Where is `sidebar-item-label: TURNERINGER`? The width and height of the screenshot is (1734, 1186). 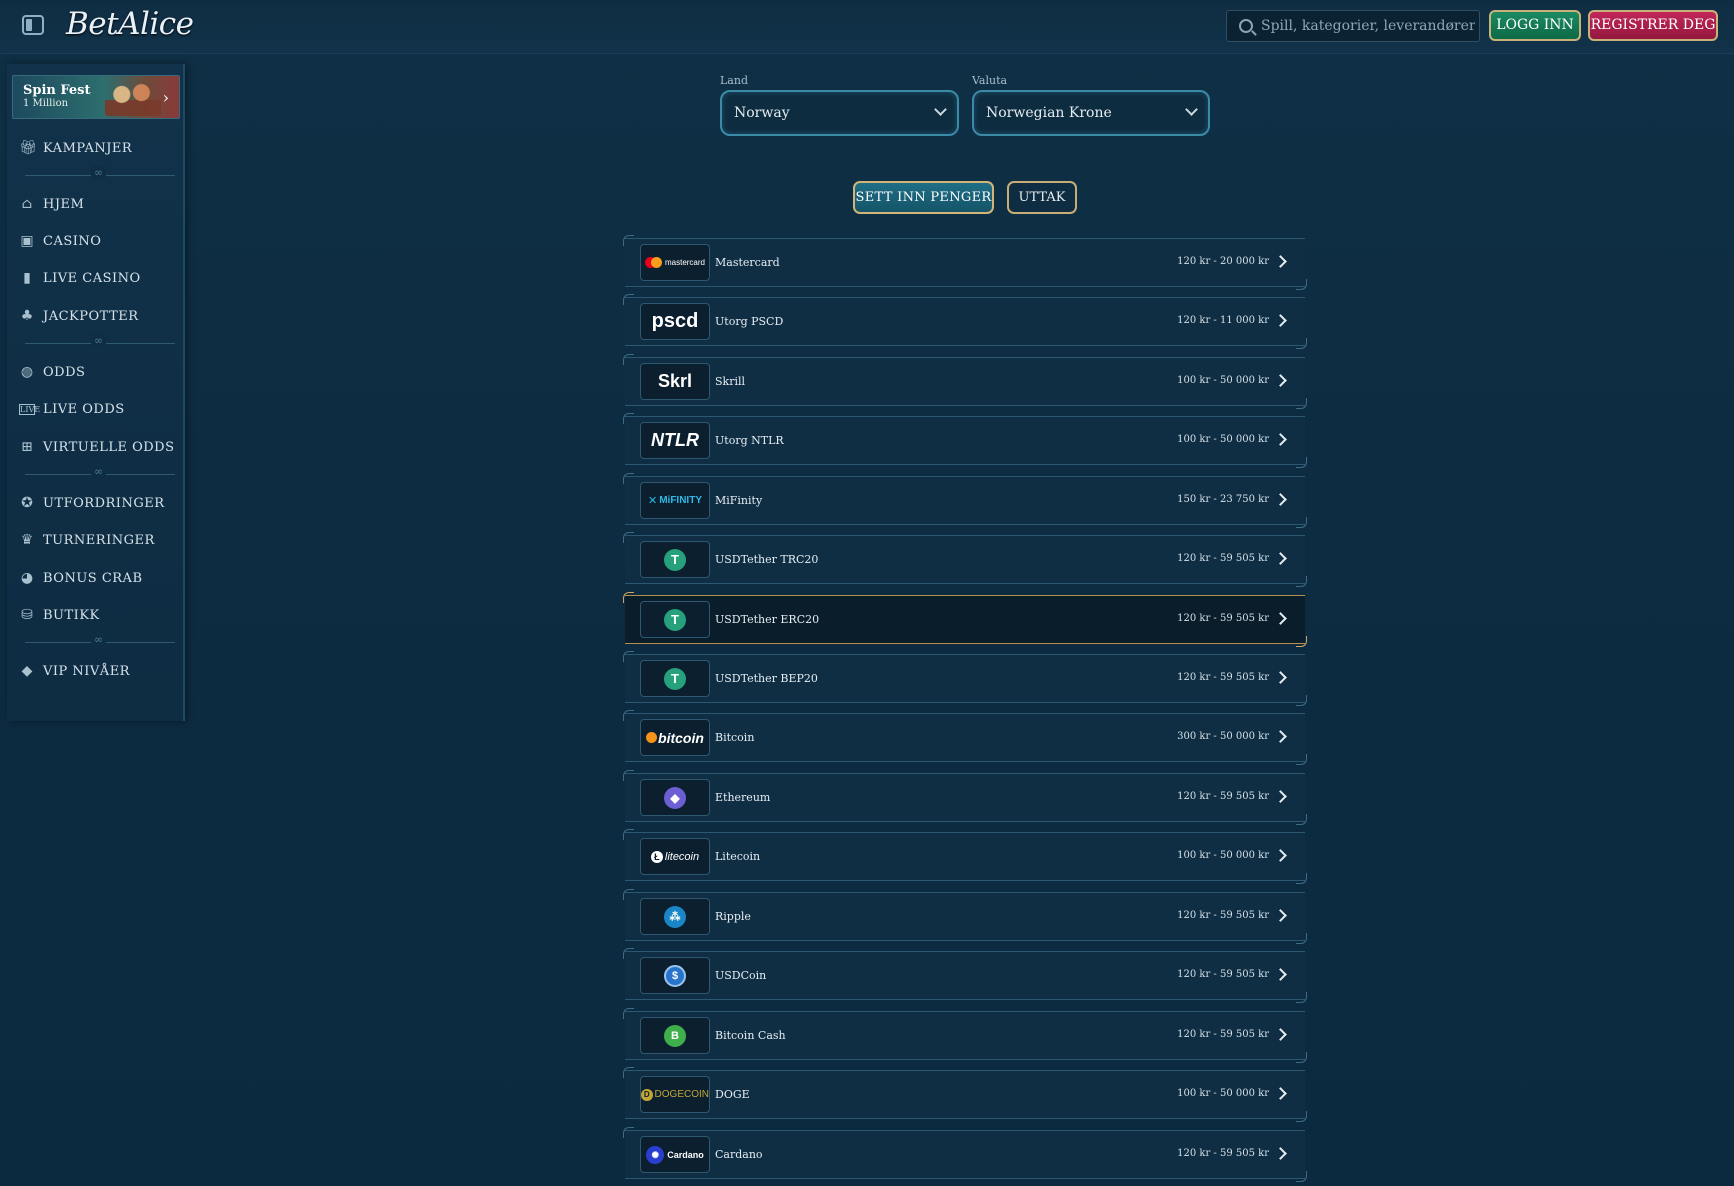
sidebar-item-label: TURNERINGER is located at coordinates (99, 540).